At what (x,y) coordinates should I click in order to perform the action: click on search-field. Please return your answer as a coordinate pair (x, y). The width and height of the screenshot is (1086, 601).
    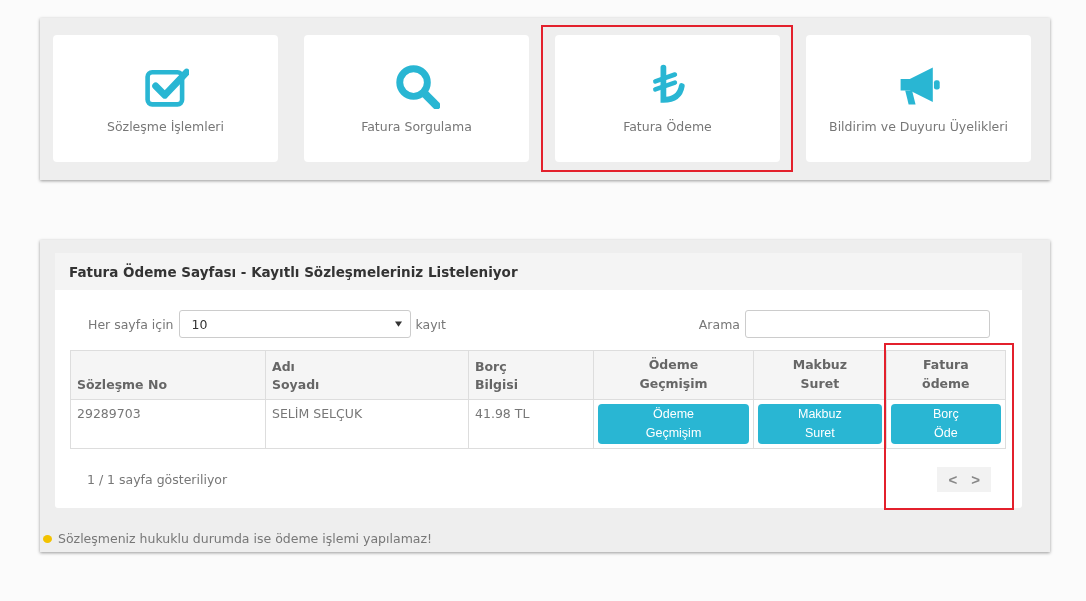
    Looking at the image, I should click on (867, 324).